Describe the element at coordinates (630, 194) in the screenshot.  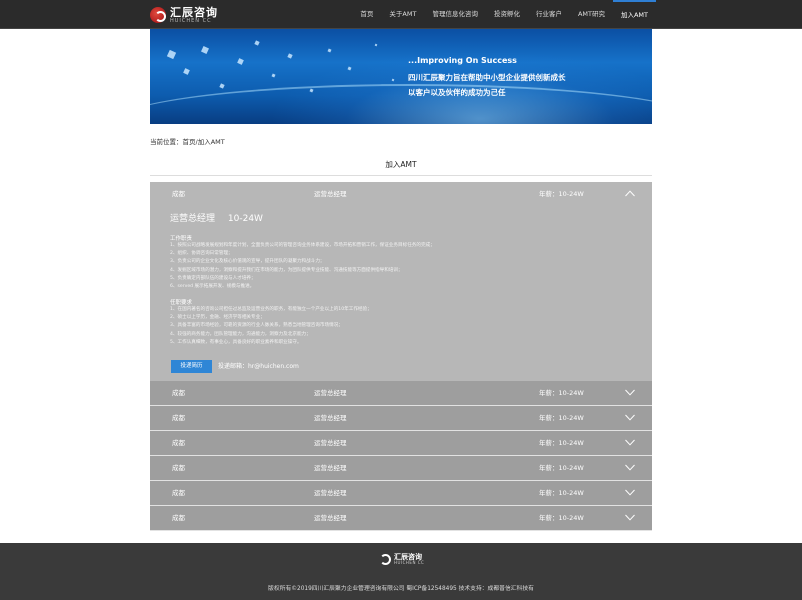
I see `chevron-up-icon` at that location.